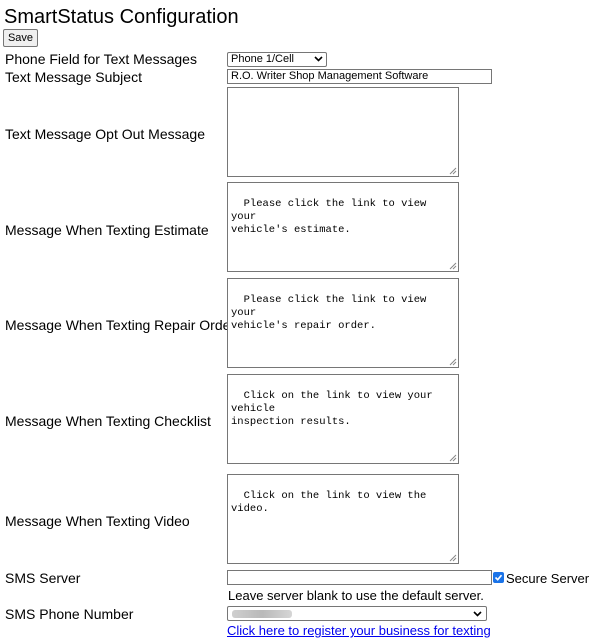 This screenshot has height=641, width=613. I want to click on subject-input: R.O. Writer Shop Management Software, so click(359, 76).